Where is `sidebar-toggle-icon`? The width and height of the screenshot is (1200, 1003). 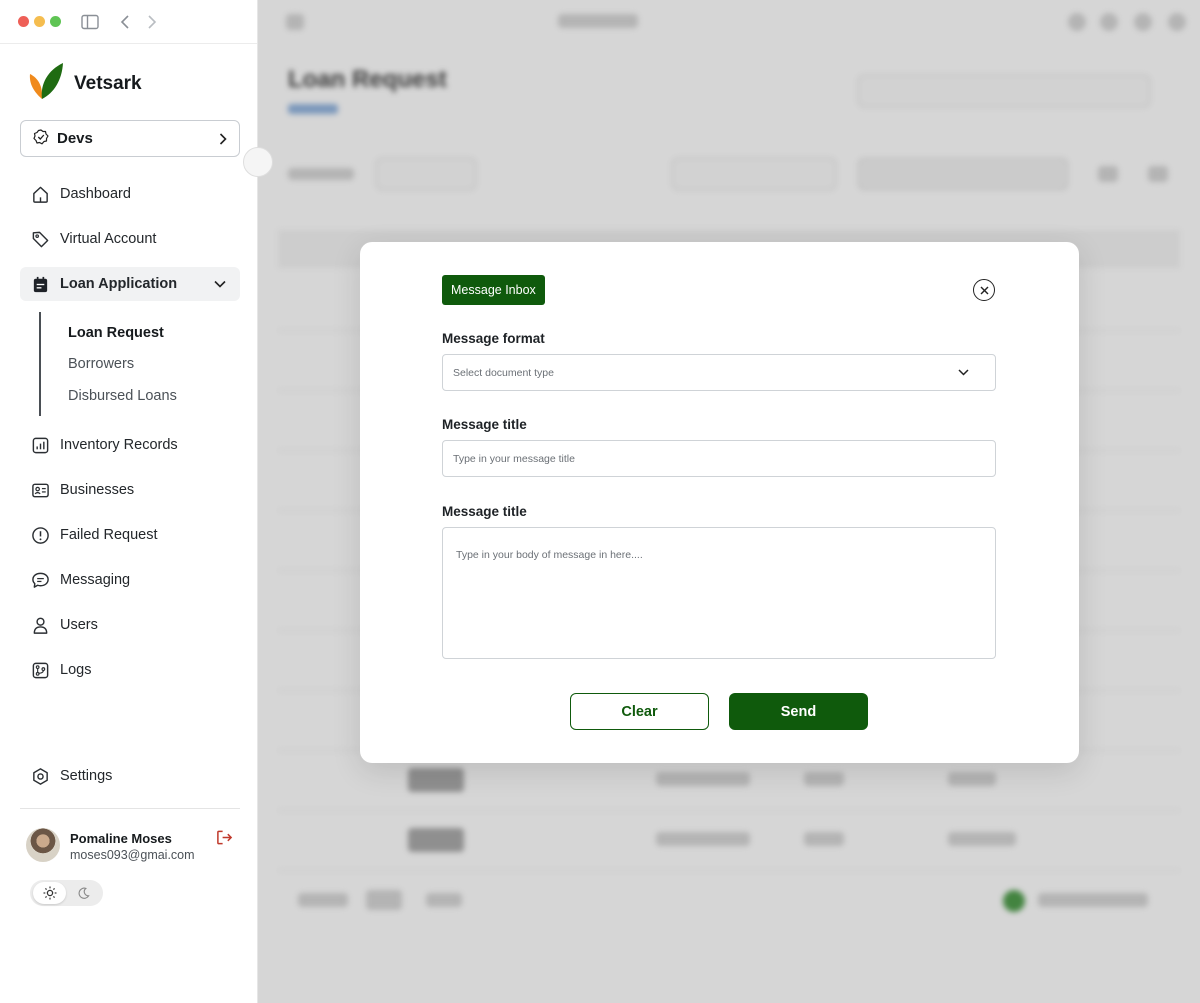 sidebar-toggle-icon is located at coordinates (90, 22).